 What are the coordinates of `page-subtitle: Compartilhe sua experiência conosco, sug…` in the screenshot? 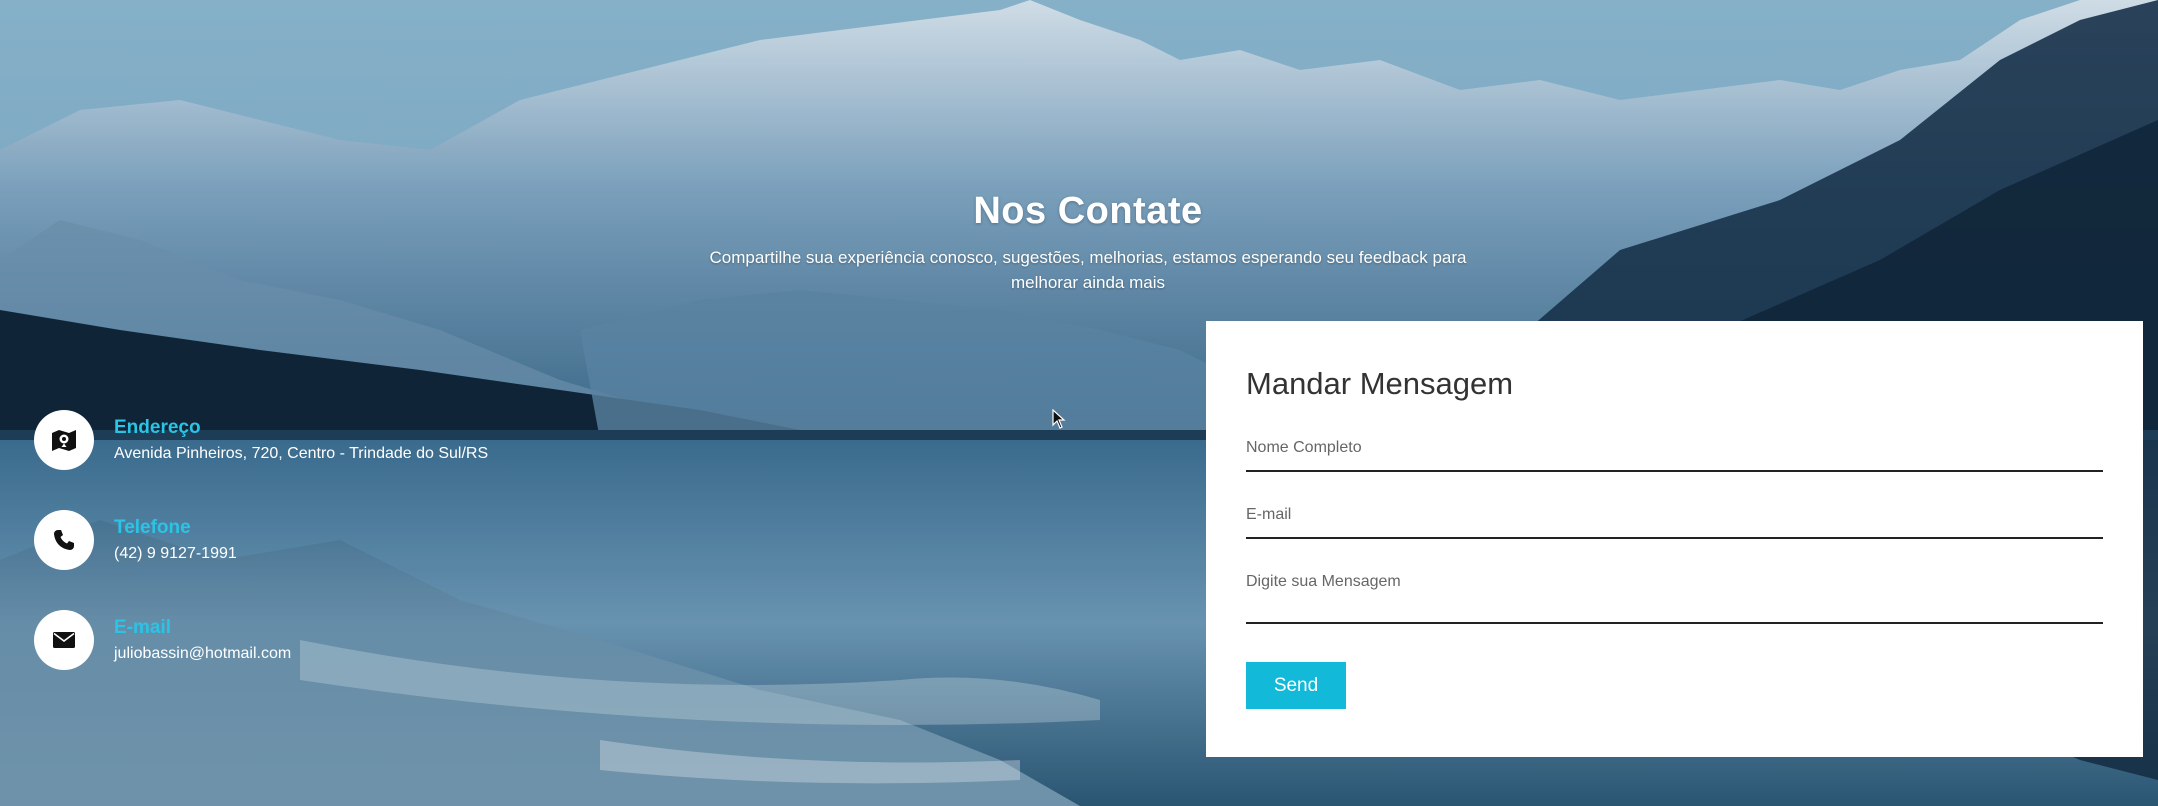 It's located at (1088, 270).